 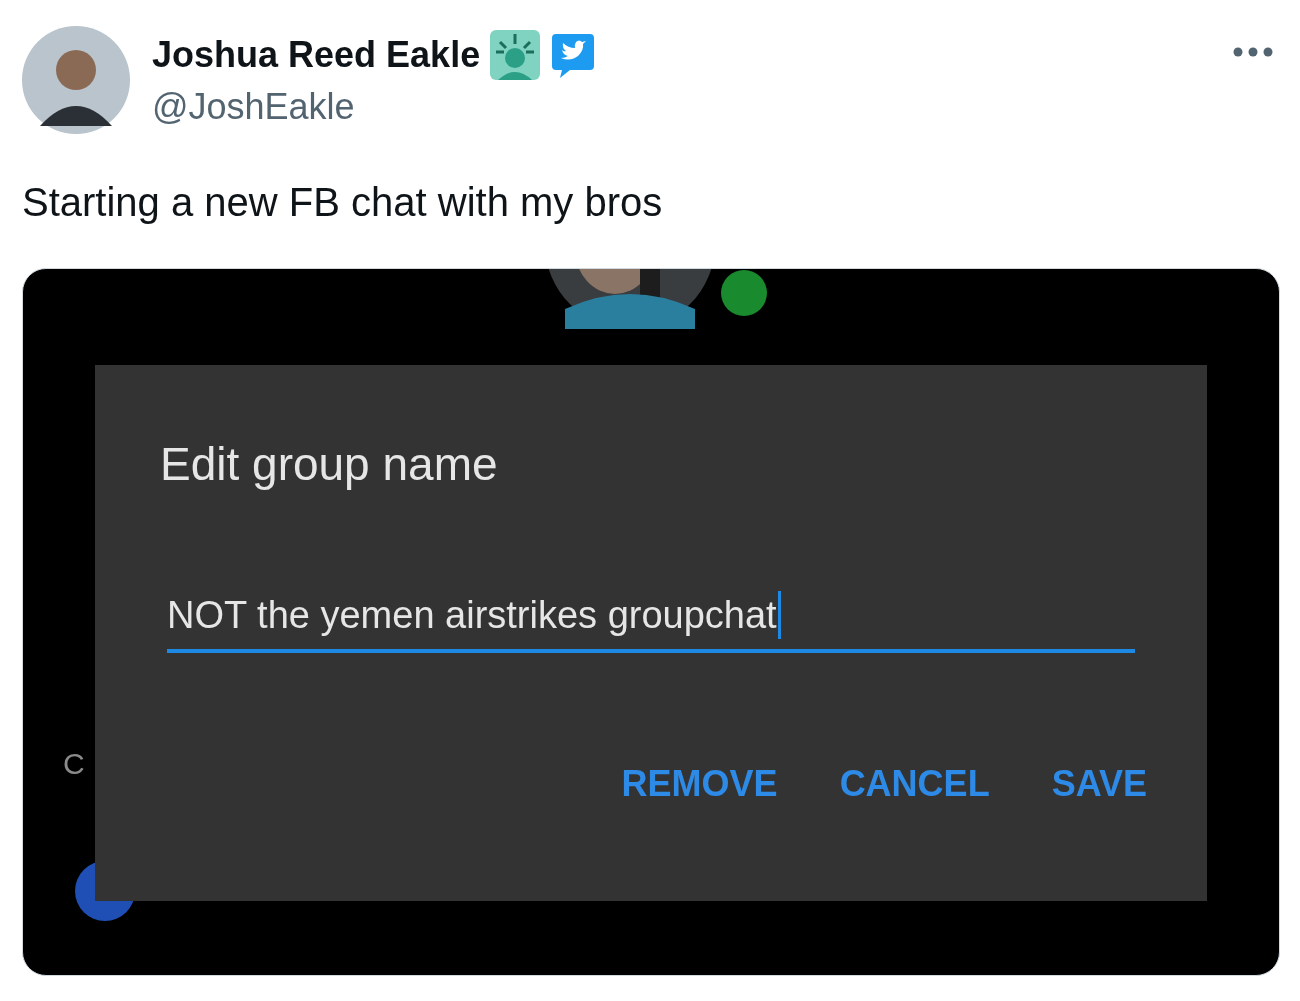 I want to click on tweet-text: Starting a new FB chat with my bros, so click(x=343, y=202).